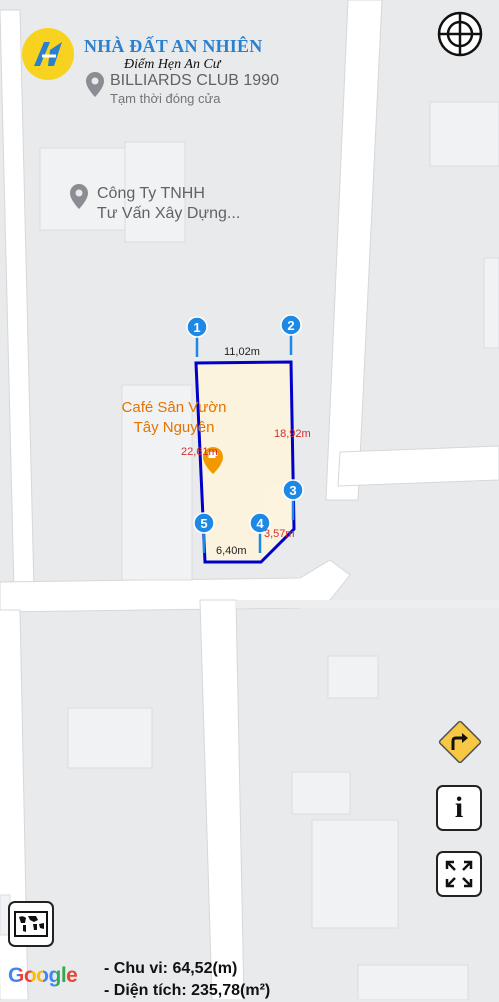 The width and height of the screenshot is (499, 1002). Describe the element at coordinates (173, 46) in the screenshot. I see `brand-title: NHÀ ĐẤT AN NHIÊN` at that location.